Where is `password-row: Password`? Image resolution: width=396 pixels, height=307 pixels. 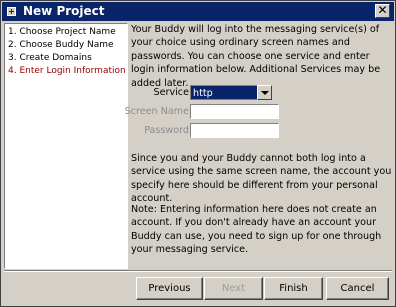
password-row: Password is located at coordinates (262, 132).